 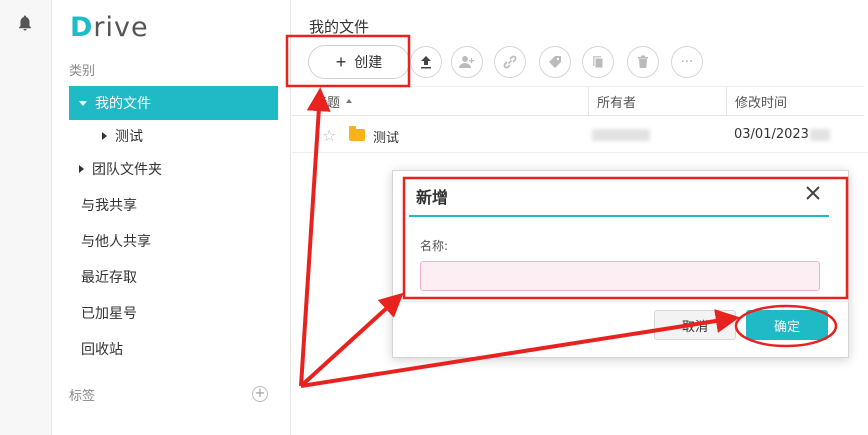 What do you see at coordinates (386, 138) in the screenshot?
I see `file-name: 测试` at bounding box center [386, 138].